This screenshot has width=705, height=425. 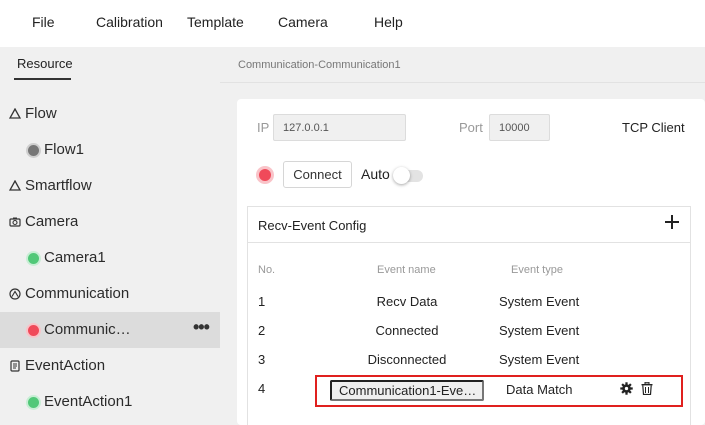 What do you see at coordinates (15, 113) in the screenshot?
I see `flow-icon` at bounding box center [15, 113].